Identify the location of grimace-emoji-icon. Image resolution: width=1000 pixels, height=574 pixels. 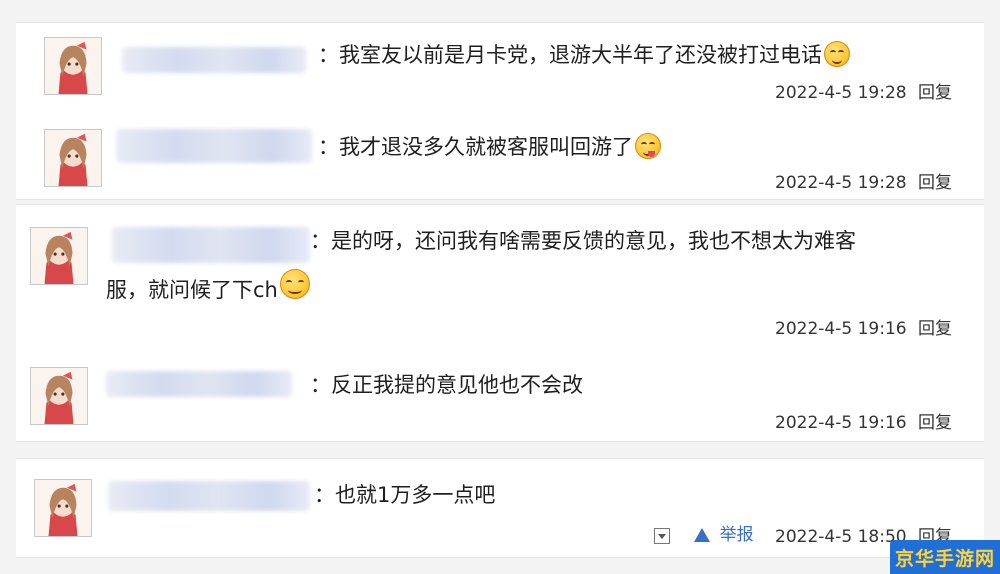
(837, 54).